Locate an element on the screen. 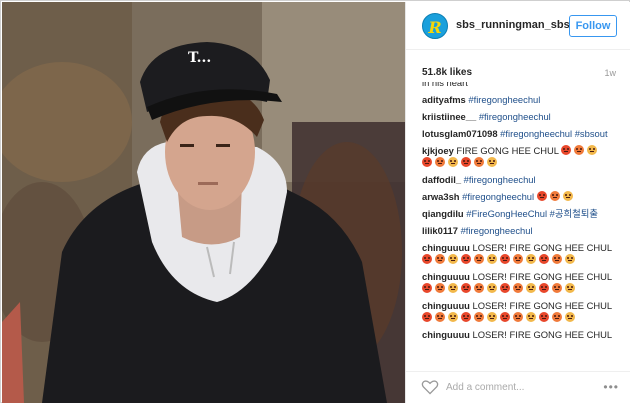 The image size is (630, 403). username-link: sbs_runningman_sbs is located at coordinates (513, 25).